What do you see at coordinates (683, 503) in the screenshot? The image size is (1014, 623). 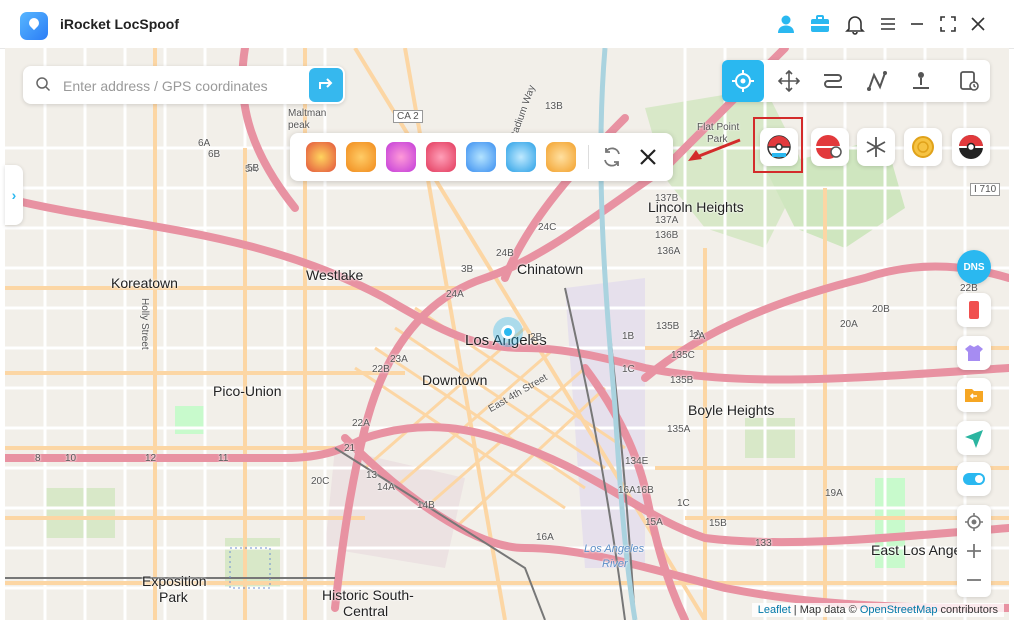 I see `map-label-exit-1c: 1C` at bounding box center [683, 503].